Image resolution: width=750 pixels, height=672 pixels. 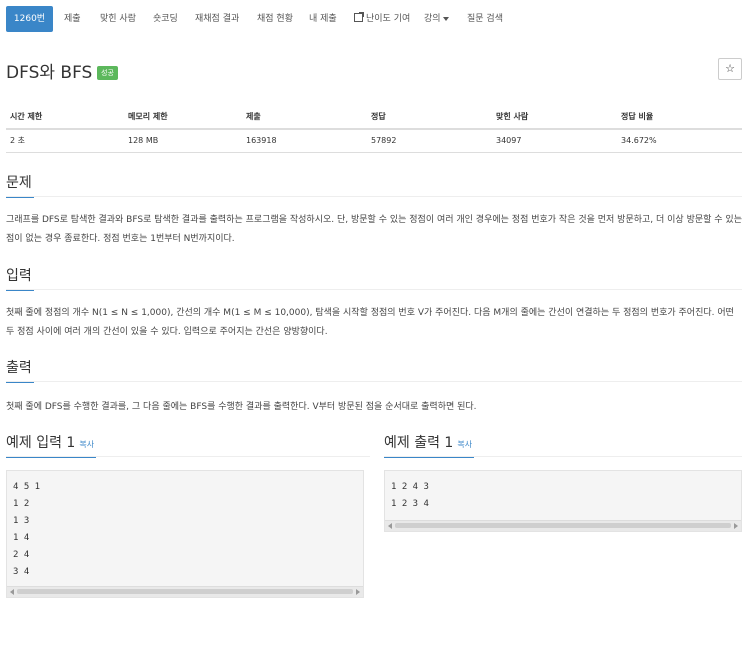 I want to click on output-section-label: 출력, so click(x=19, y=368).